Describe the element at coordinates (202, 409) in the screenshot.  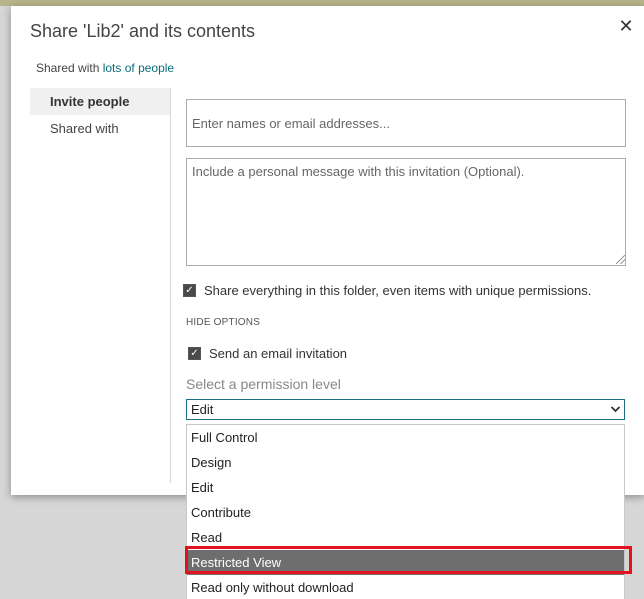
I see `permission-select-value: Edit` at that location.